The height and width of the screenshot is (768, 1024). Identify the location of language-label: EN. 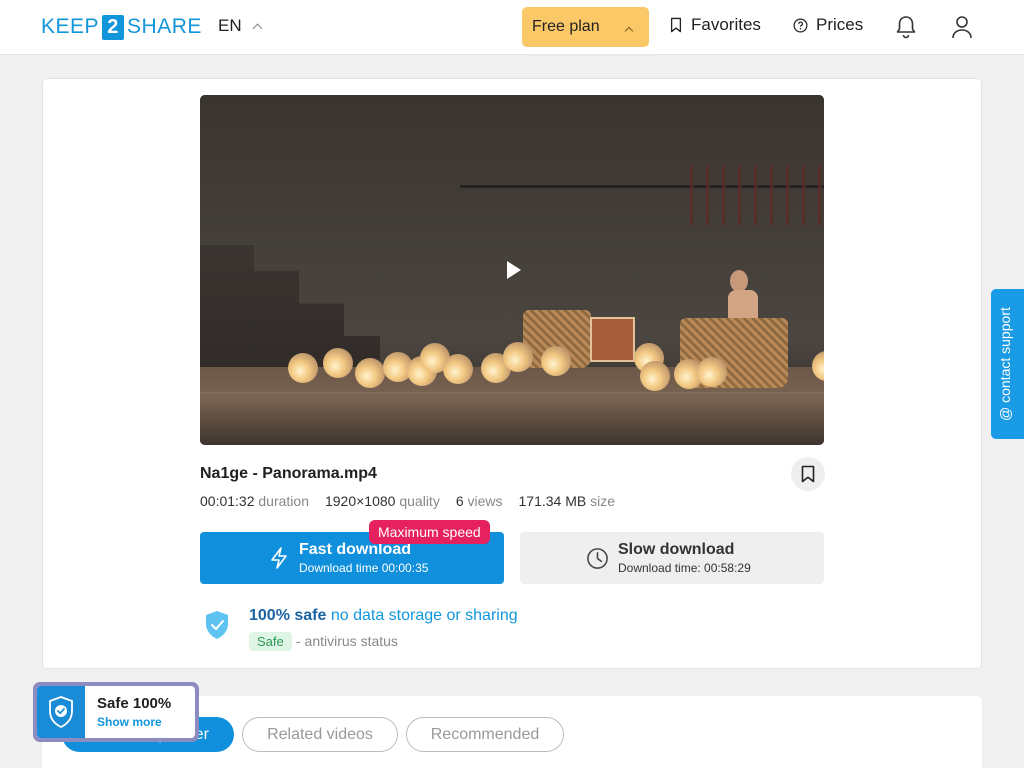
(230, 25).